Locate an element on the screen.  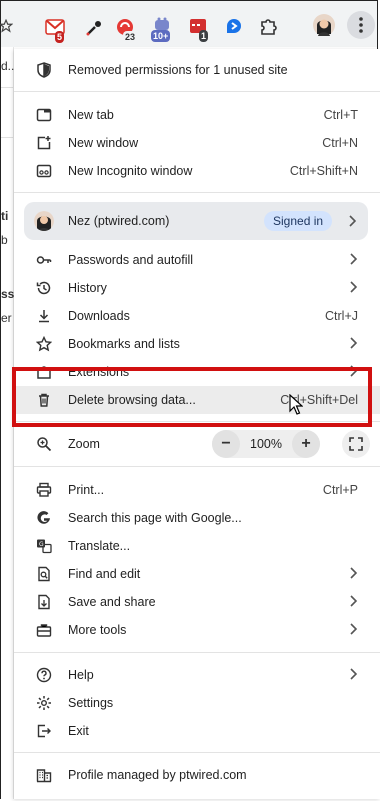
signed-in-badge: Signed in is located at coordinates (298, 221).